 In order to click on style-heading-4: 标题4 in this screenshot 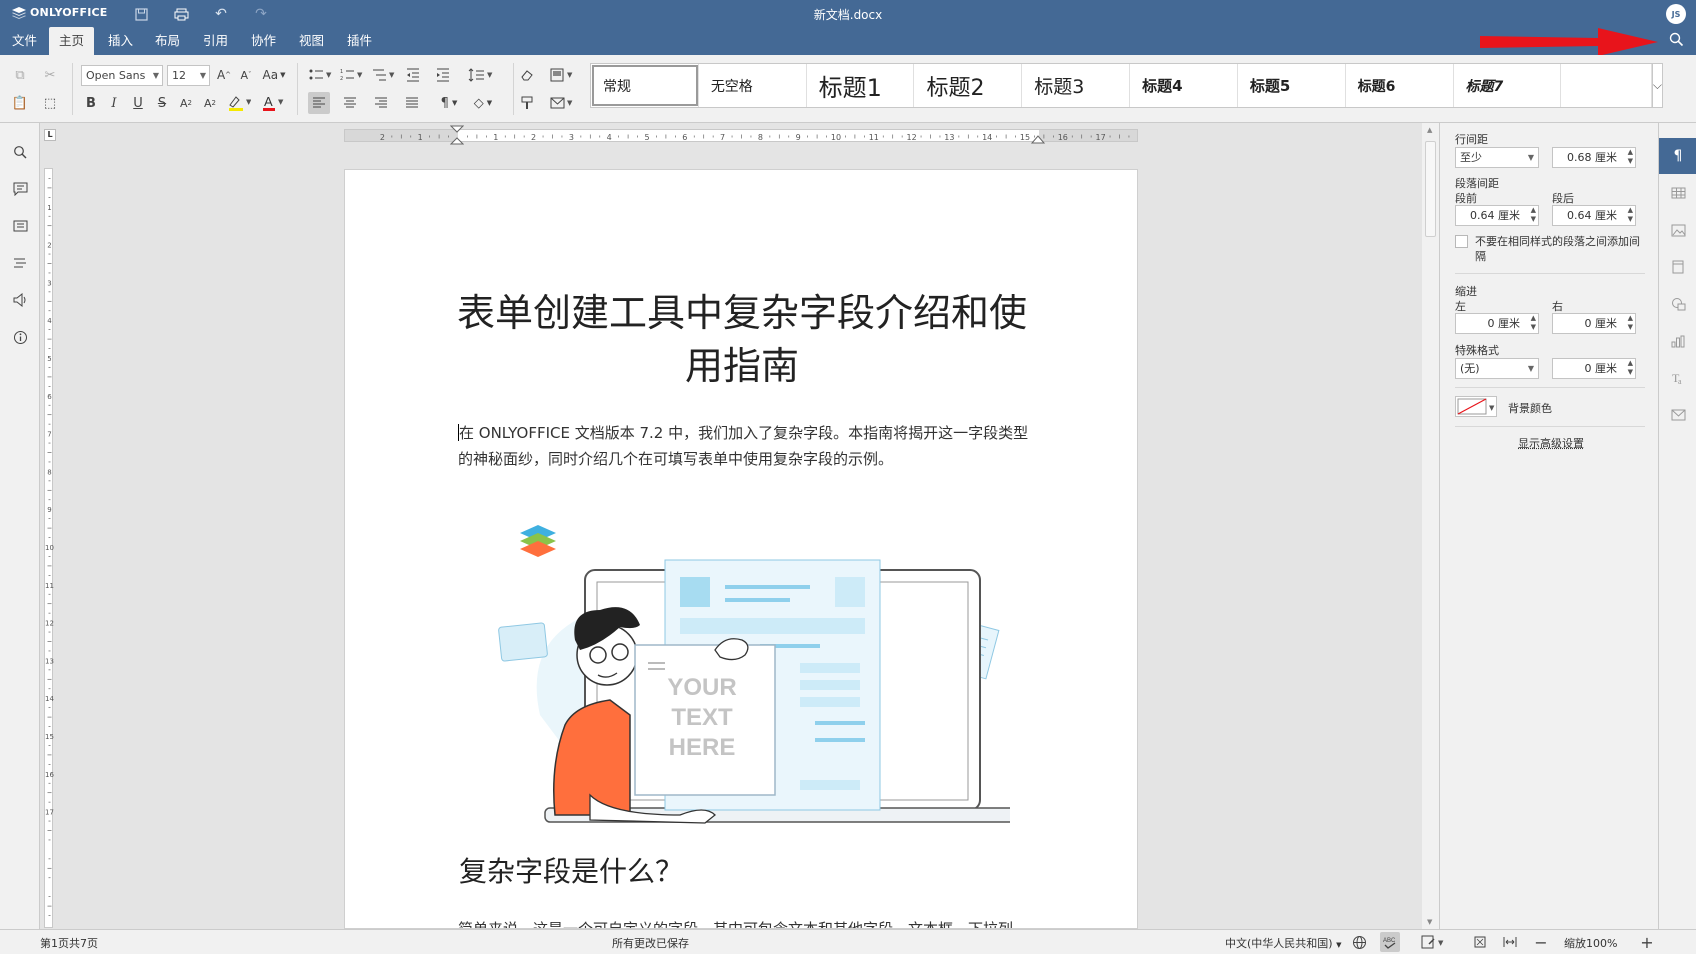, I will do `click(1184, 85)`.